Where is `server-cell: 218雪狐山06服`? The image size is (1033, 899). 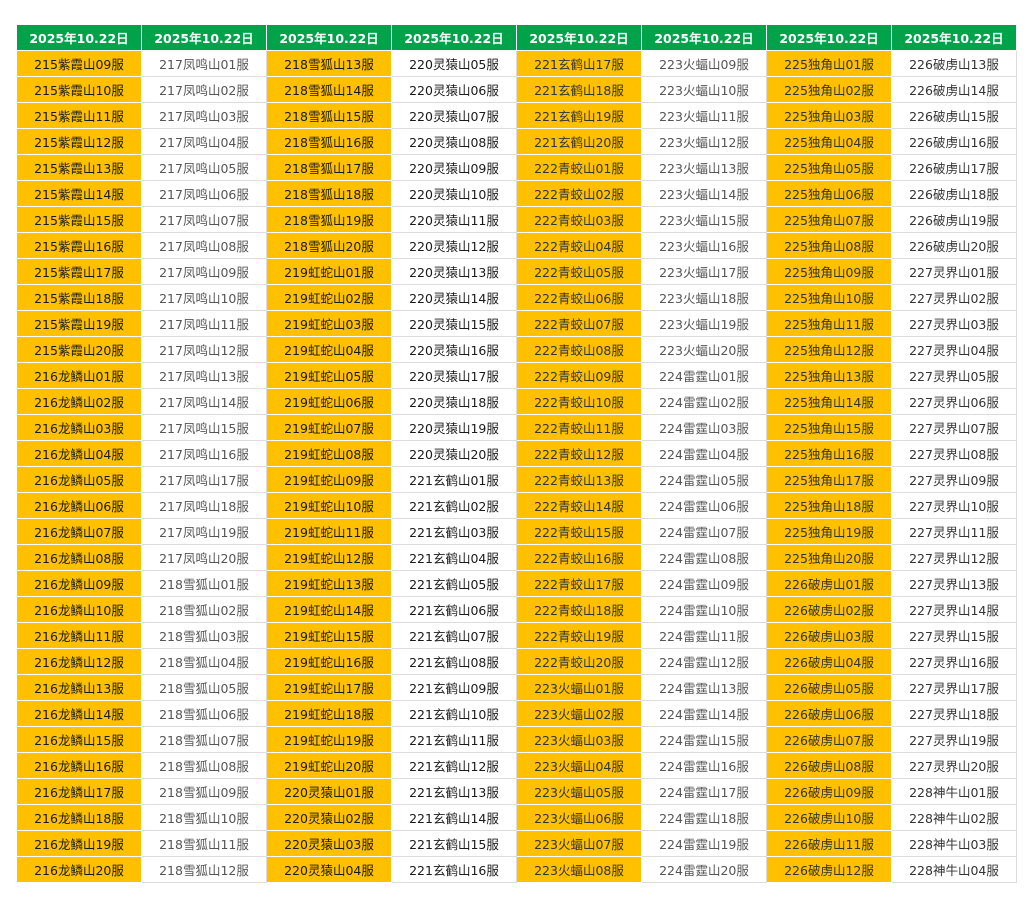 server-cell: 218雪狐山06服 is located at coordinates (204, 713).